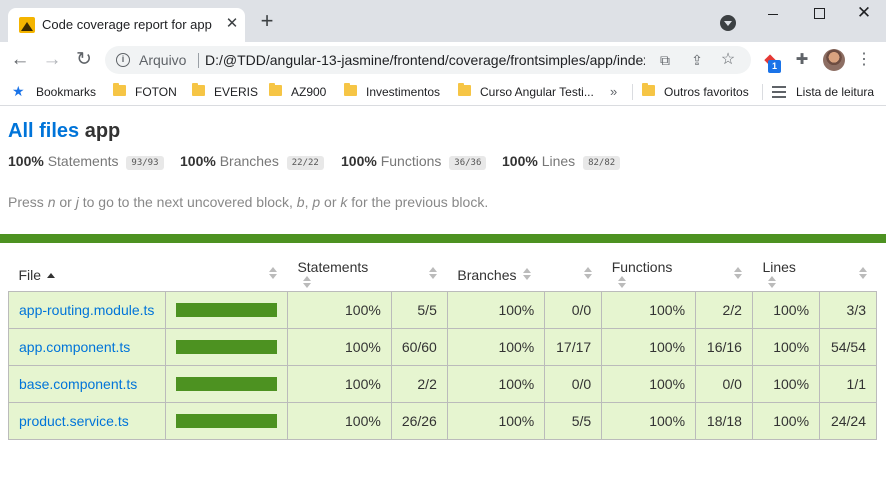 This screenshot has width=886, height=485. What do you see at coordinates (724, 275) in the screenshot?
I see `column-header-functions-count` at bounding box center [724, 275].